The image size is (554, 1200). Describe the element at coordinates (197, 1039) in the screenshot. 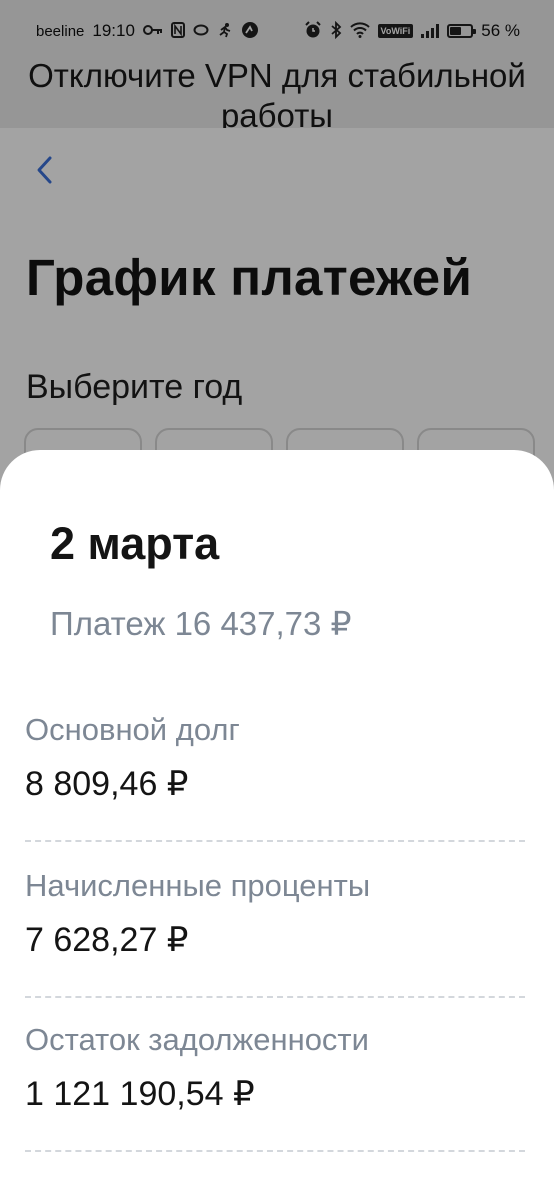

I see `detail-label: Остаток задолженности` at that location.